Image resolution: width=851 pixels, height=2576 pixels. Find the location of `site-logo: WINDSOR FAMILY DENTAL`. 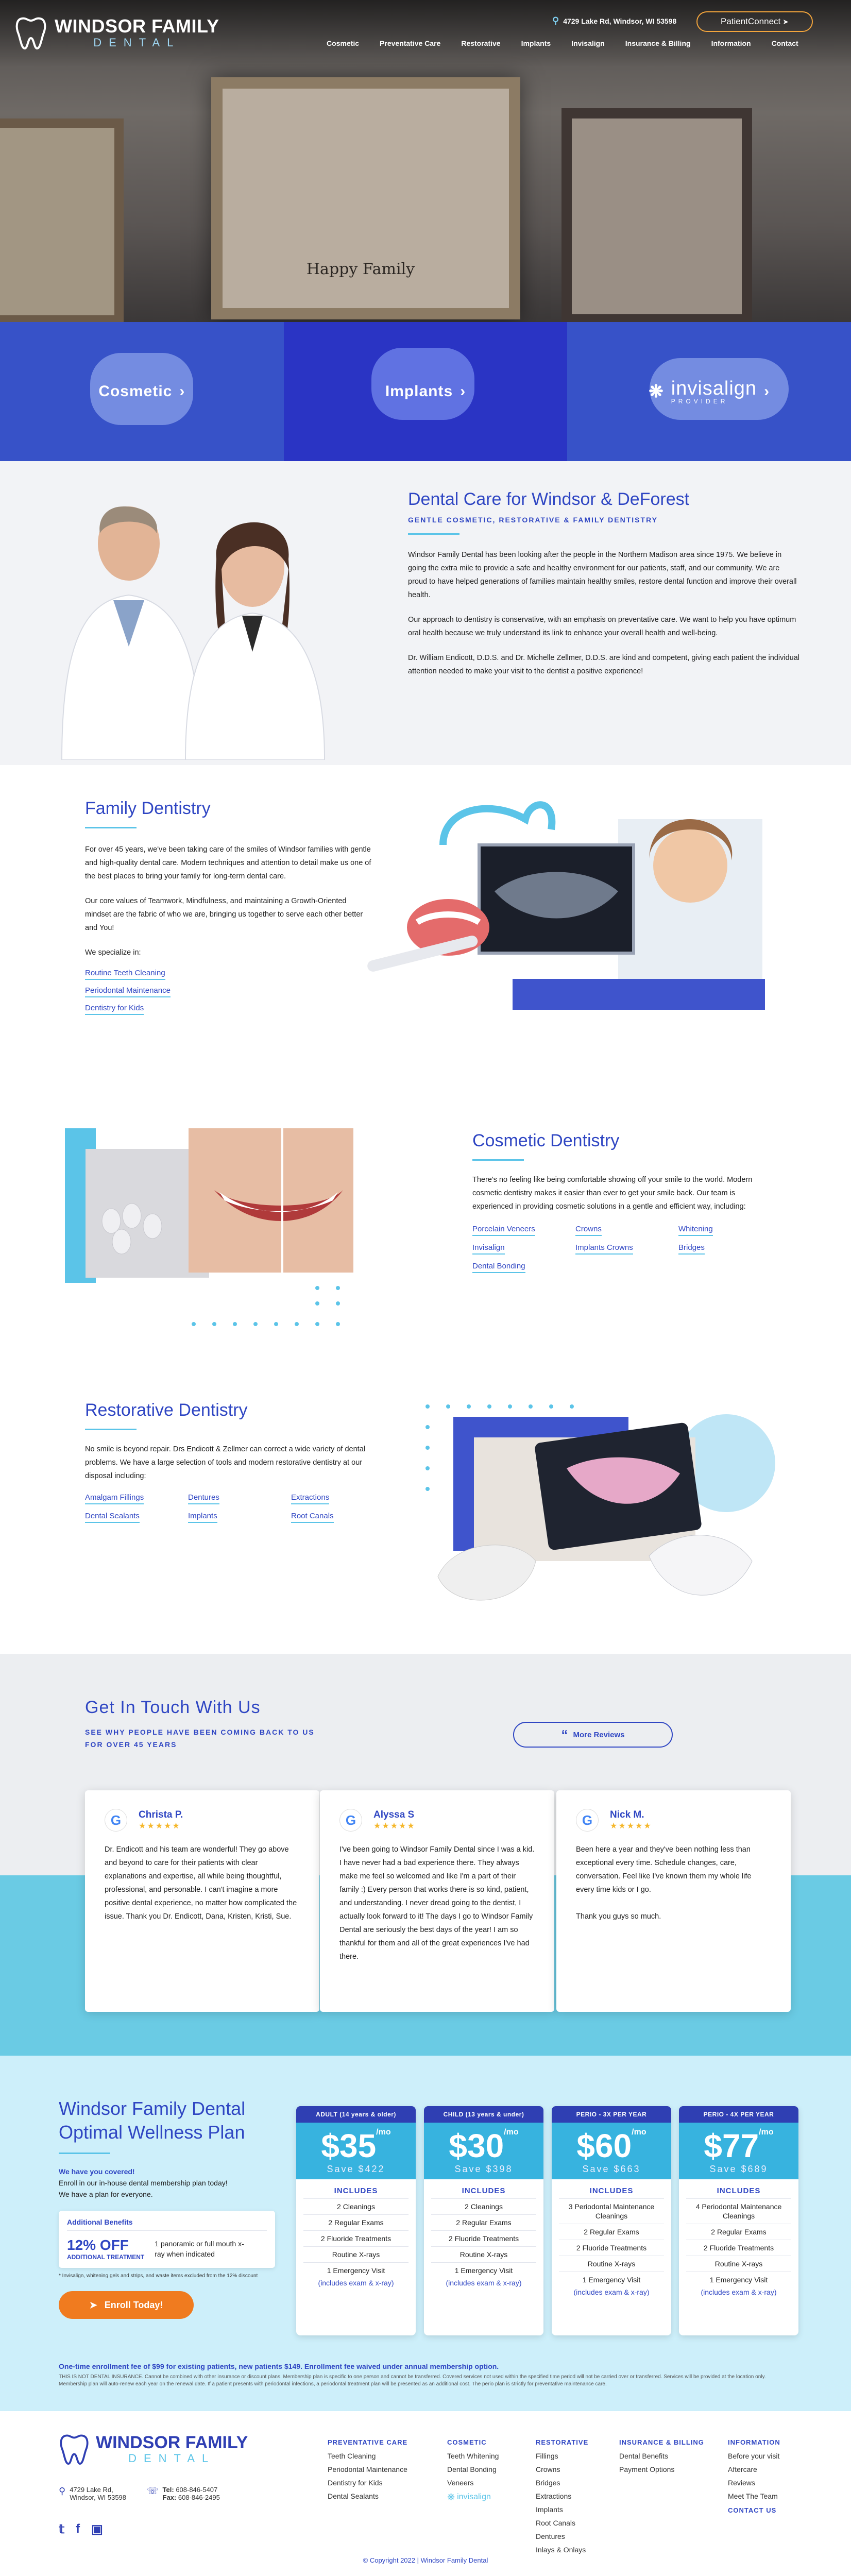

site-logo: WINDSOR FAMILY DENTAL is located at coordinates (116, 33).